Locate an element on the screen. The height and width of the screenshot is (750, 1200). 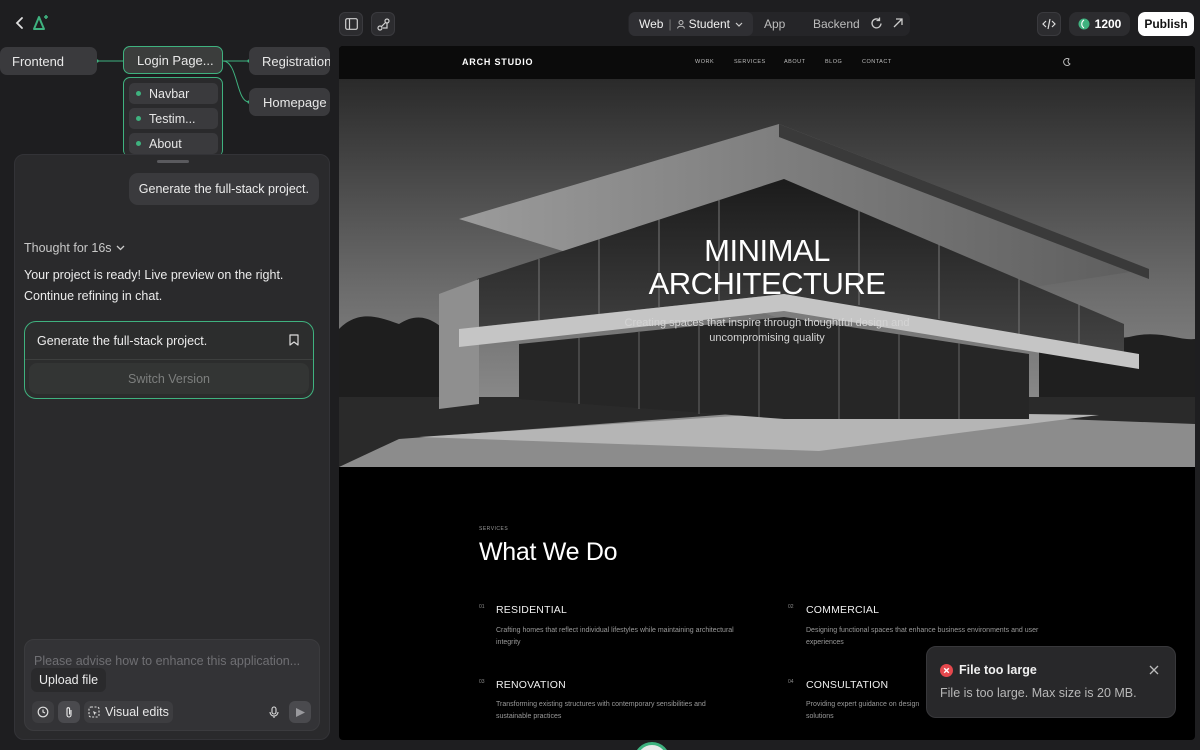
assistant-reply-line-2: Continue refining in chat. is located at coordinates (93, 295).